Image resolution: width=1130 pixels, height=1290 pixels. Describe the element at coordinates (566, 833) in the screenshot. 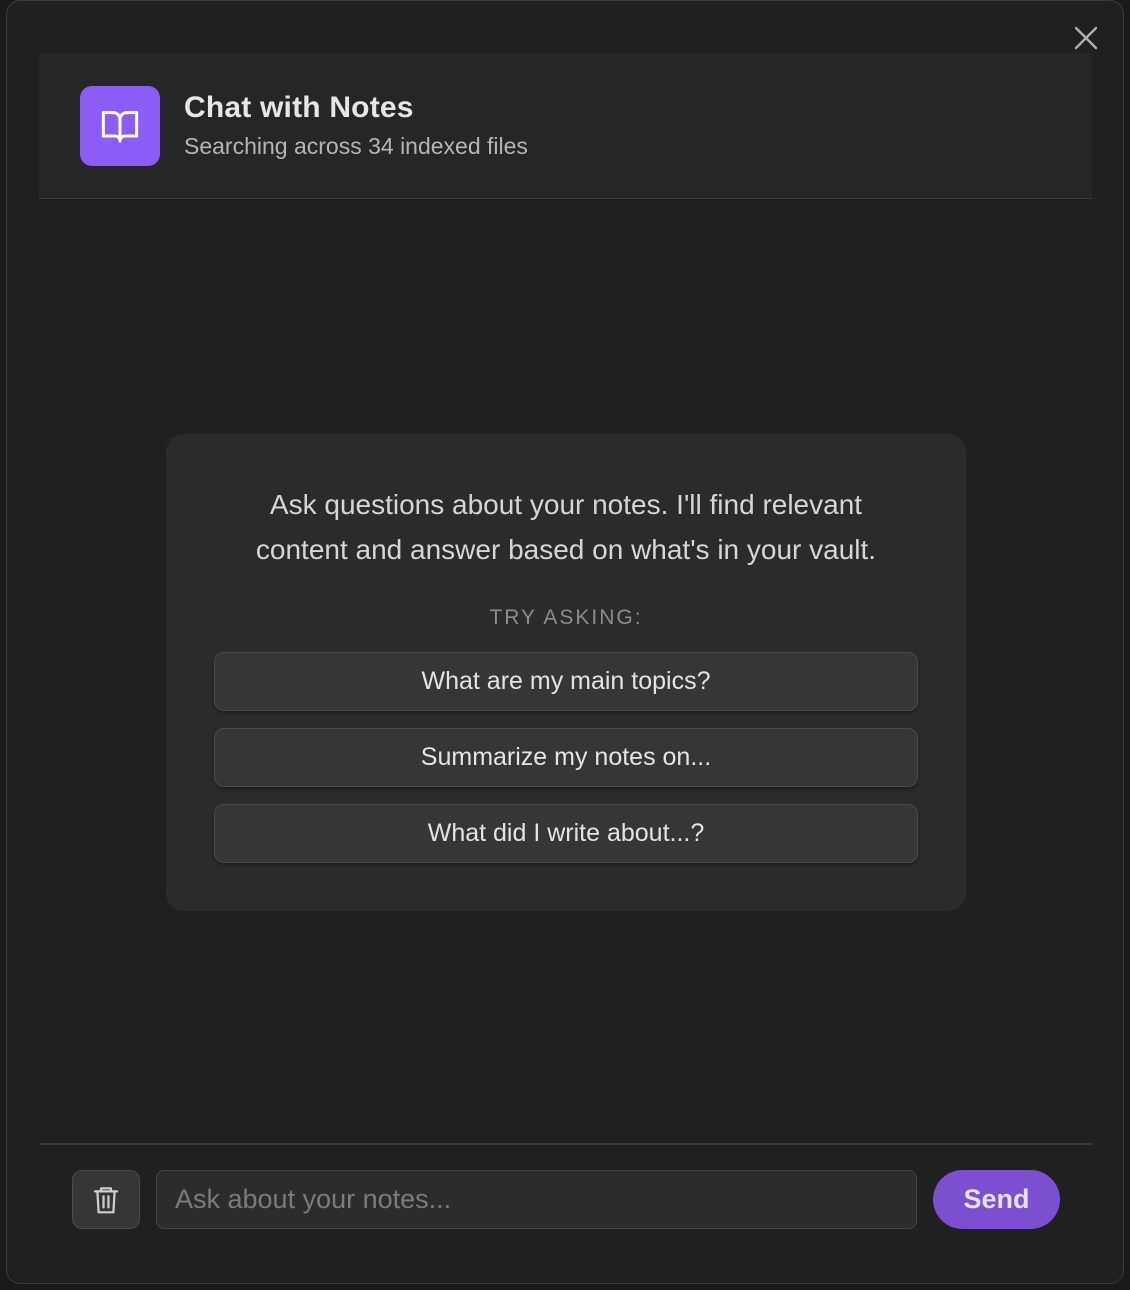

I see `suggestion-button: What did I write about...?` at that location.